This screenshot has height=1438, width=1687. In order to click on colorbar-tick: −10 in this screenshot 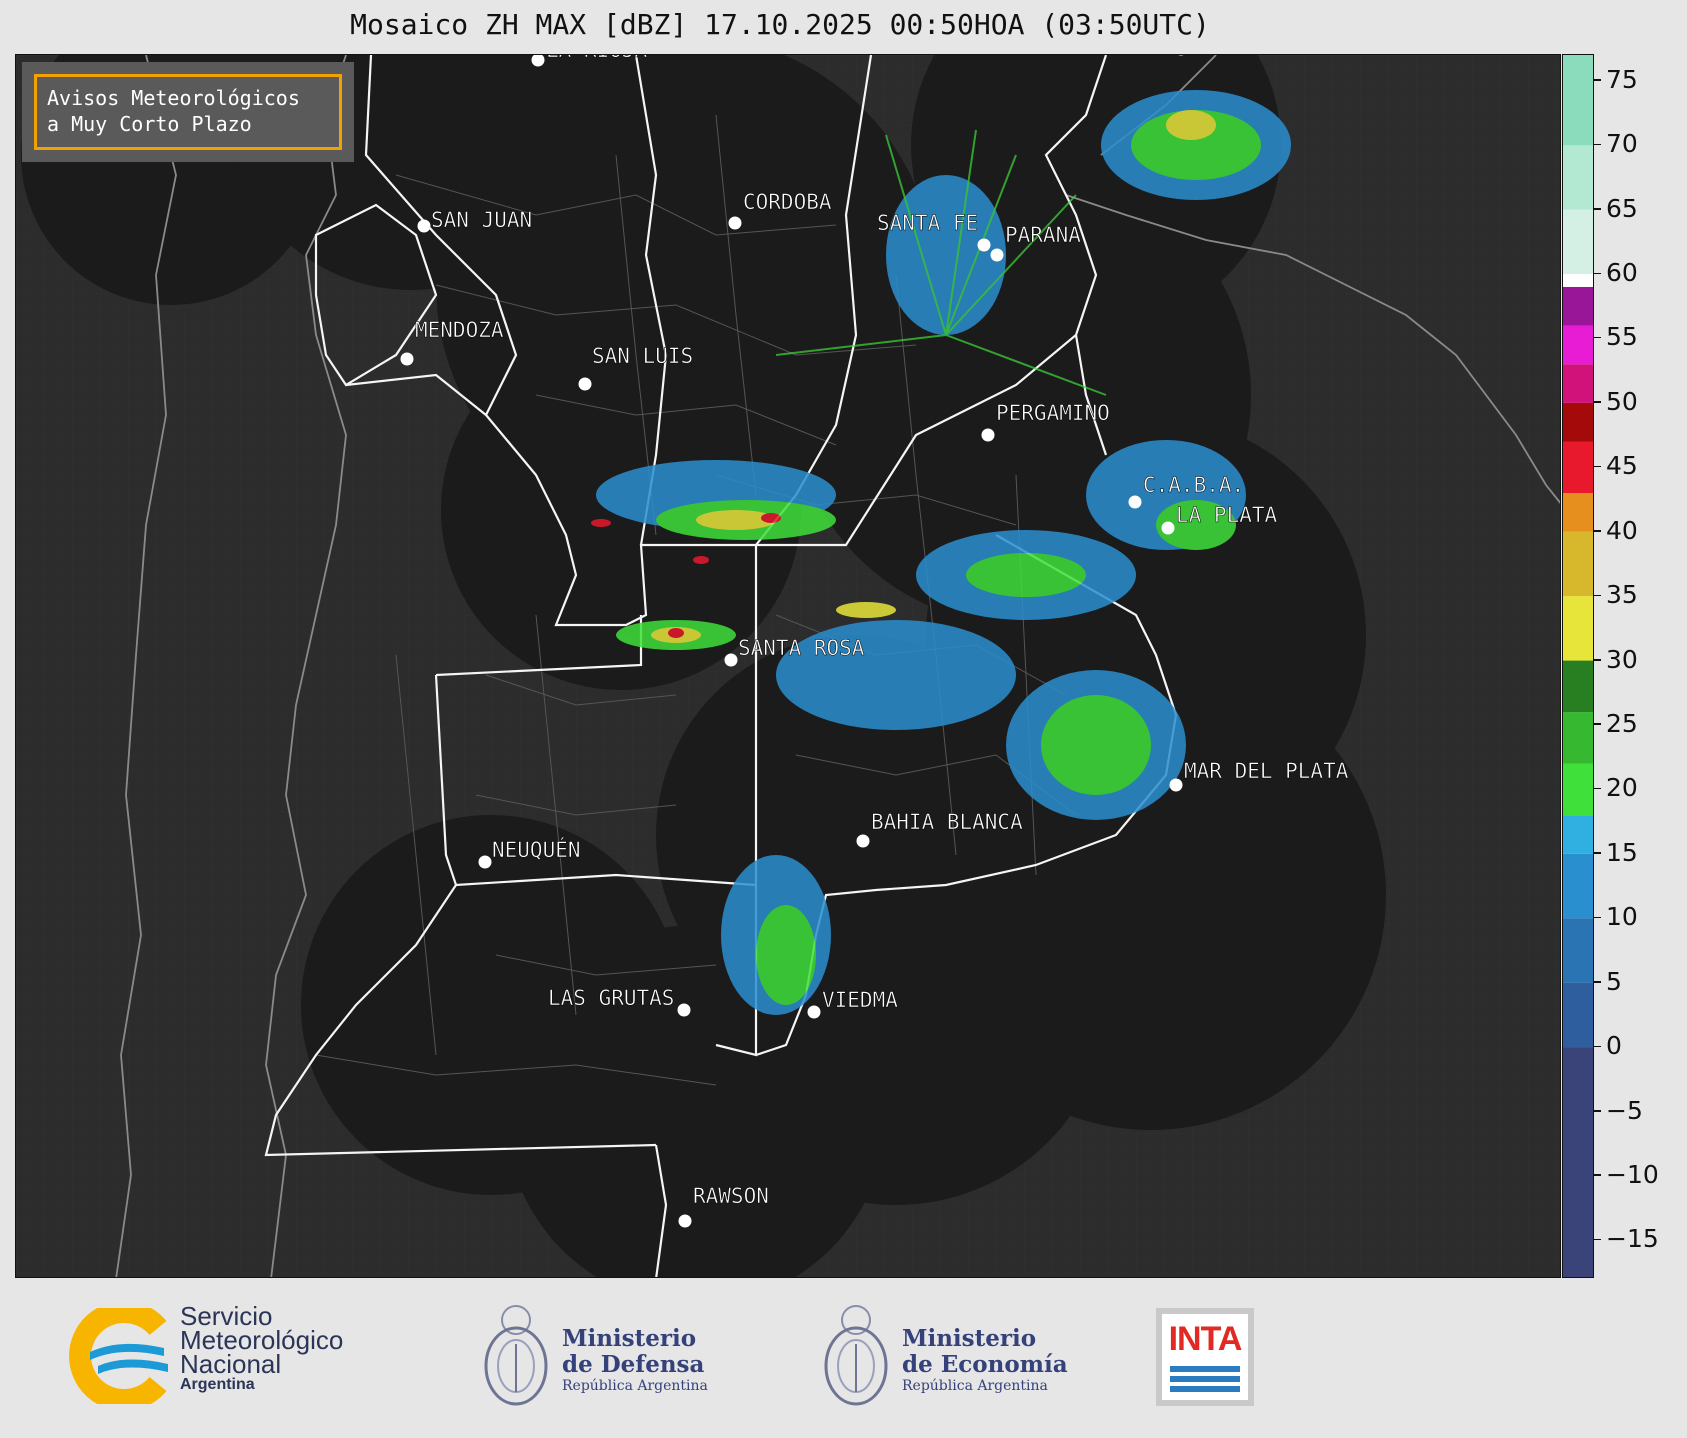, I will do `click(1626, 1174)`.